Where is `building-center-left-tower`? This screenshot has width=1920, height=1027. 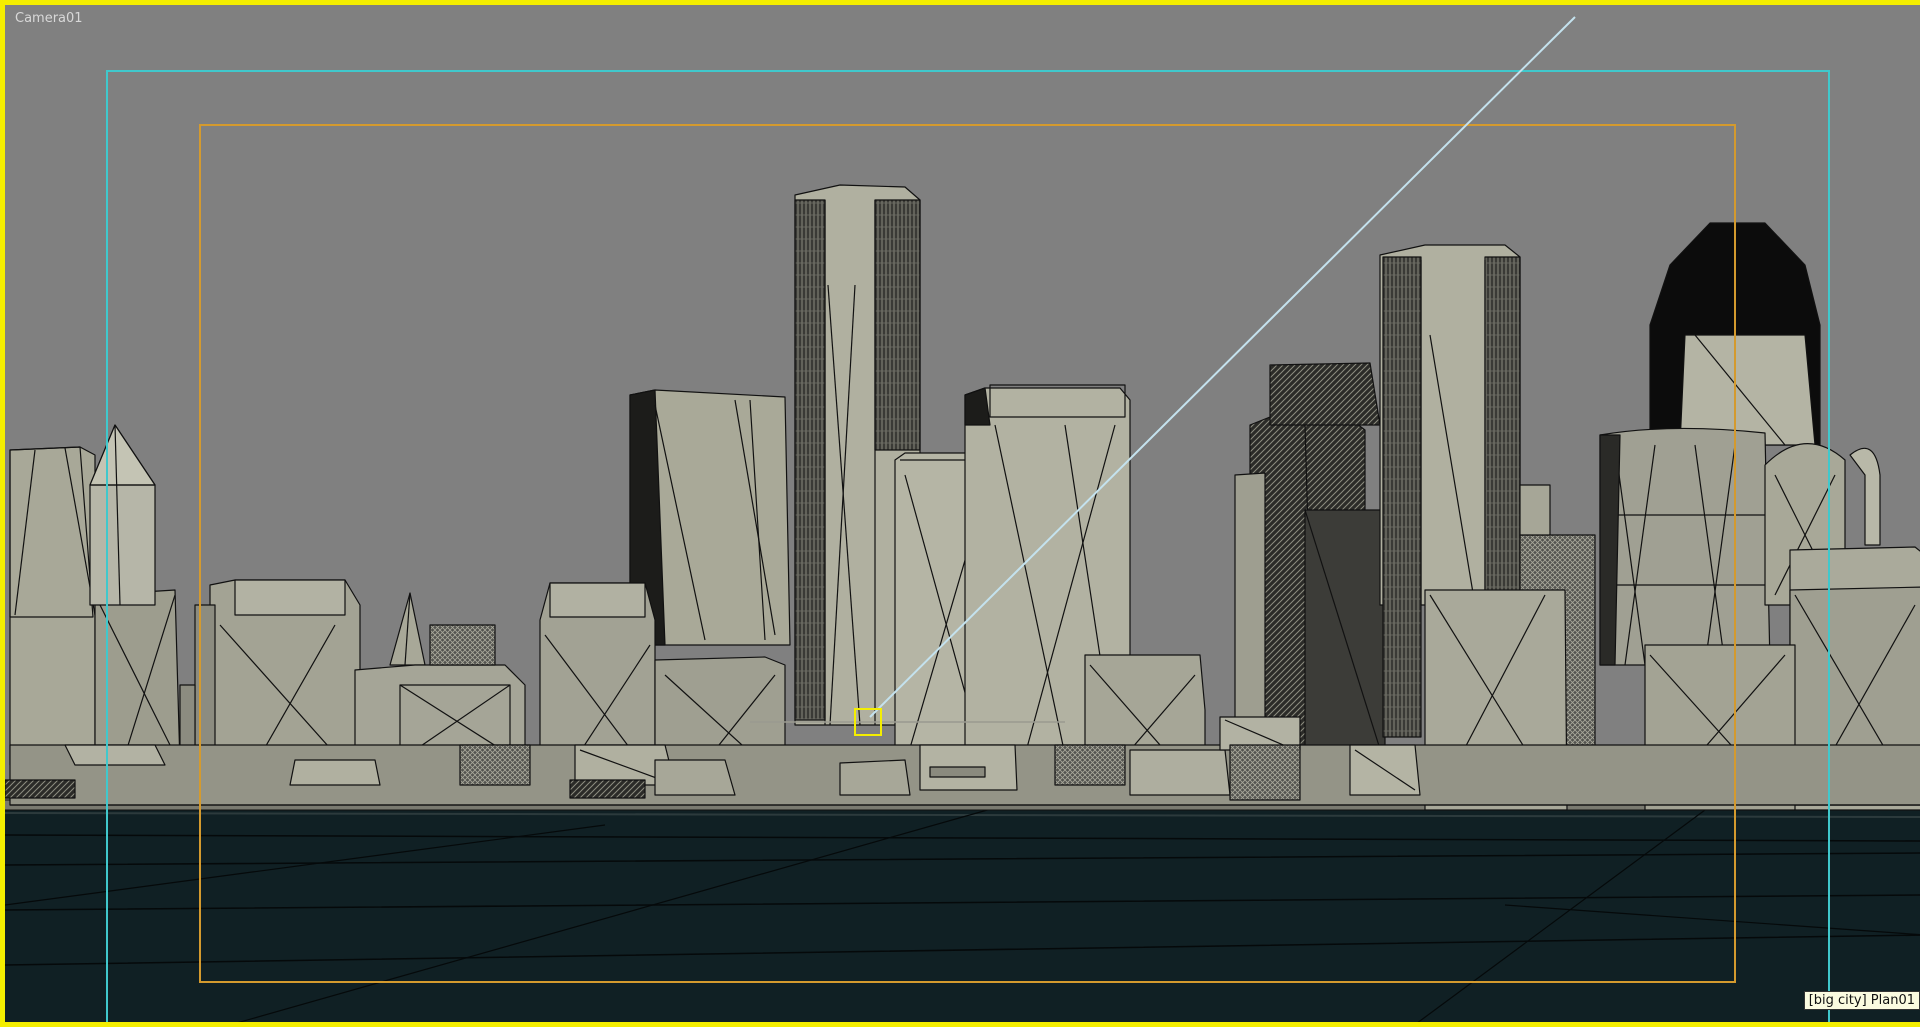 building-center-left-tower is located at coordinates (710, 517).